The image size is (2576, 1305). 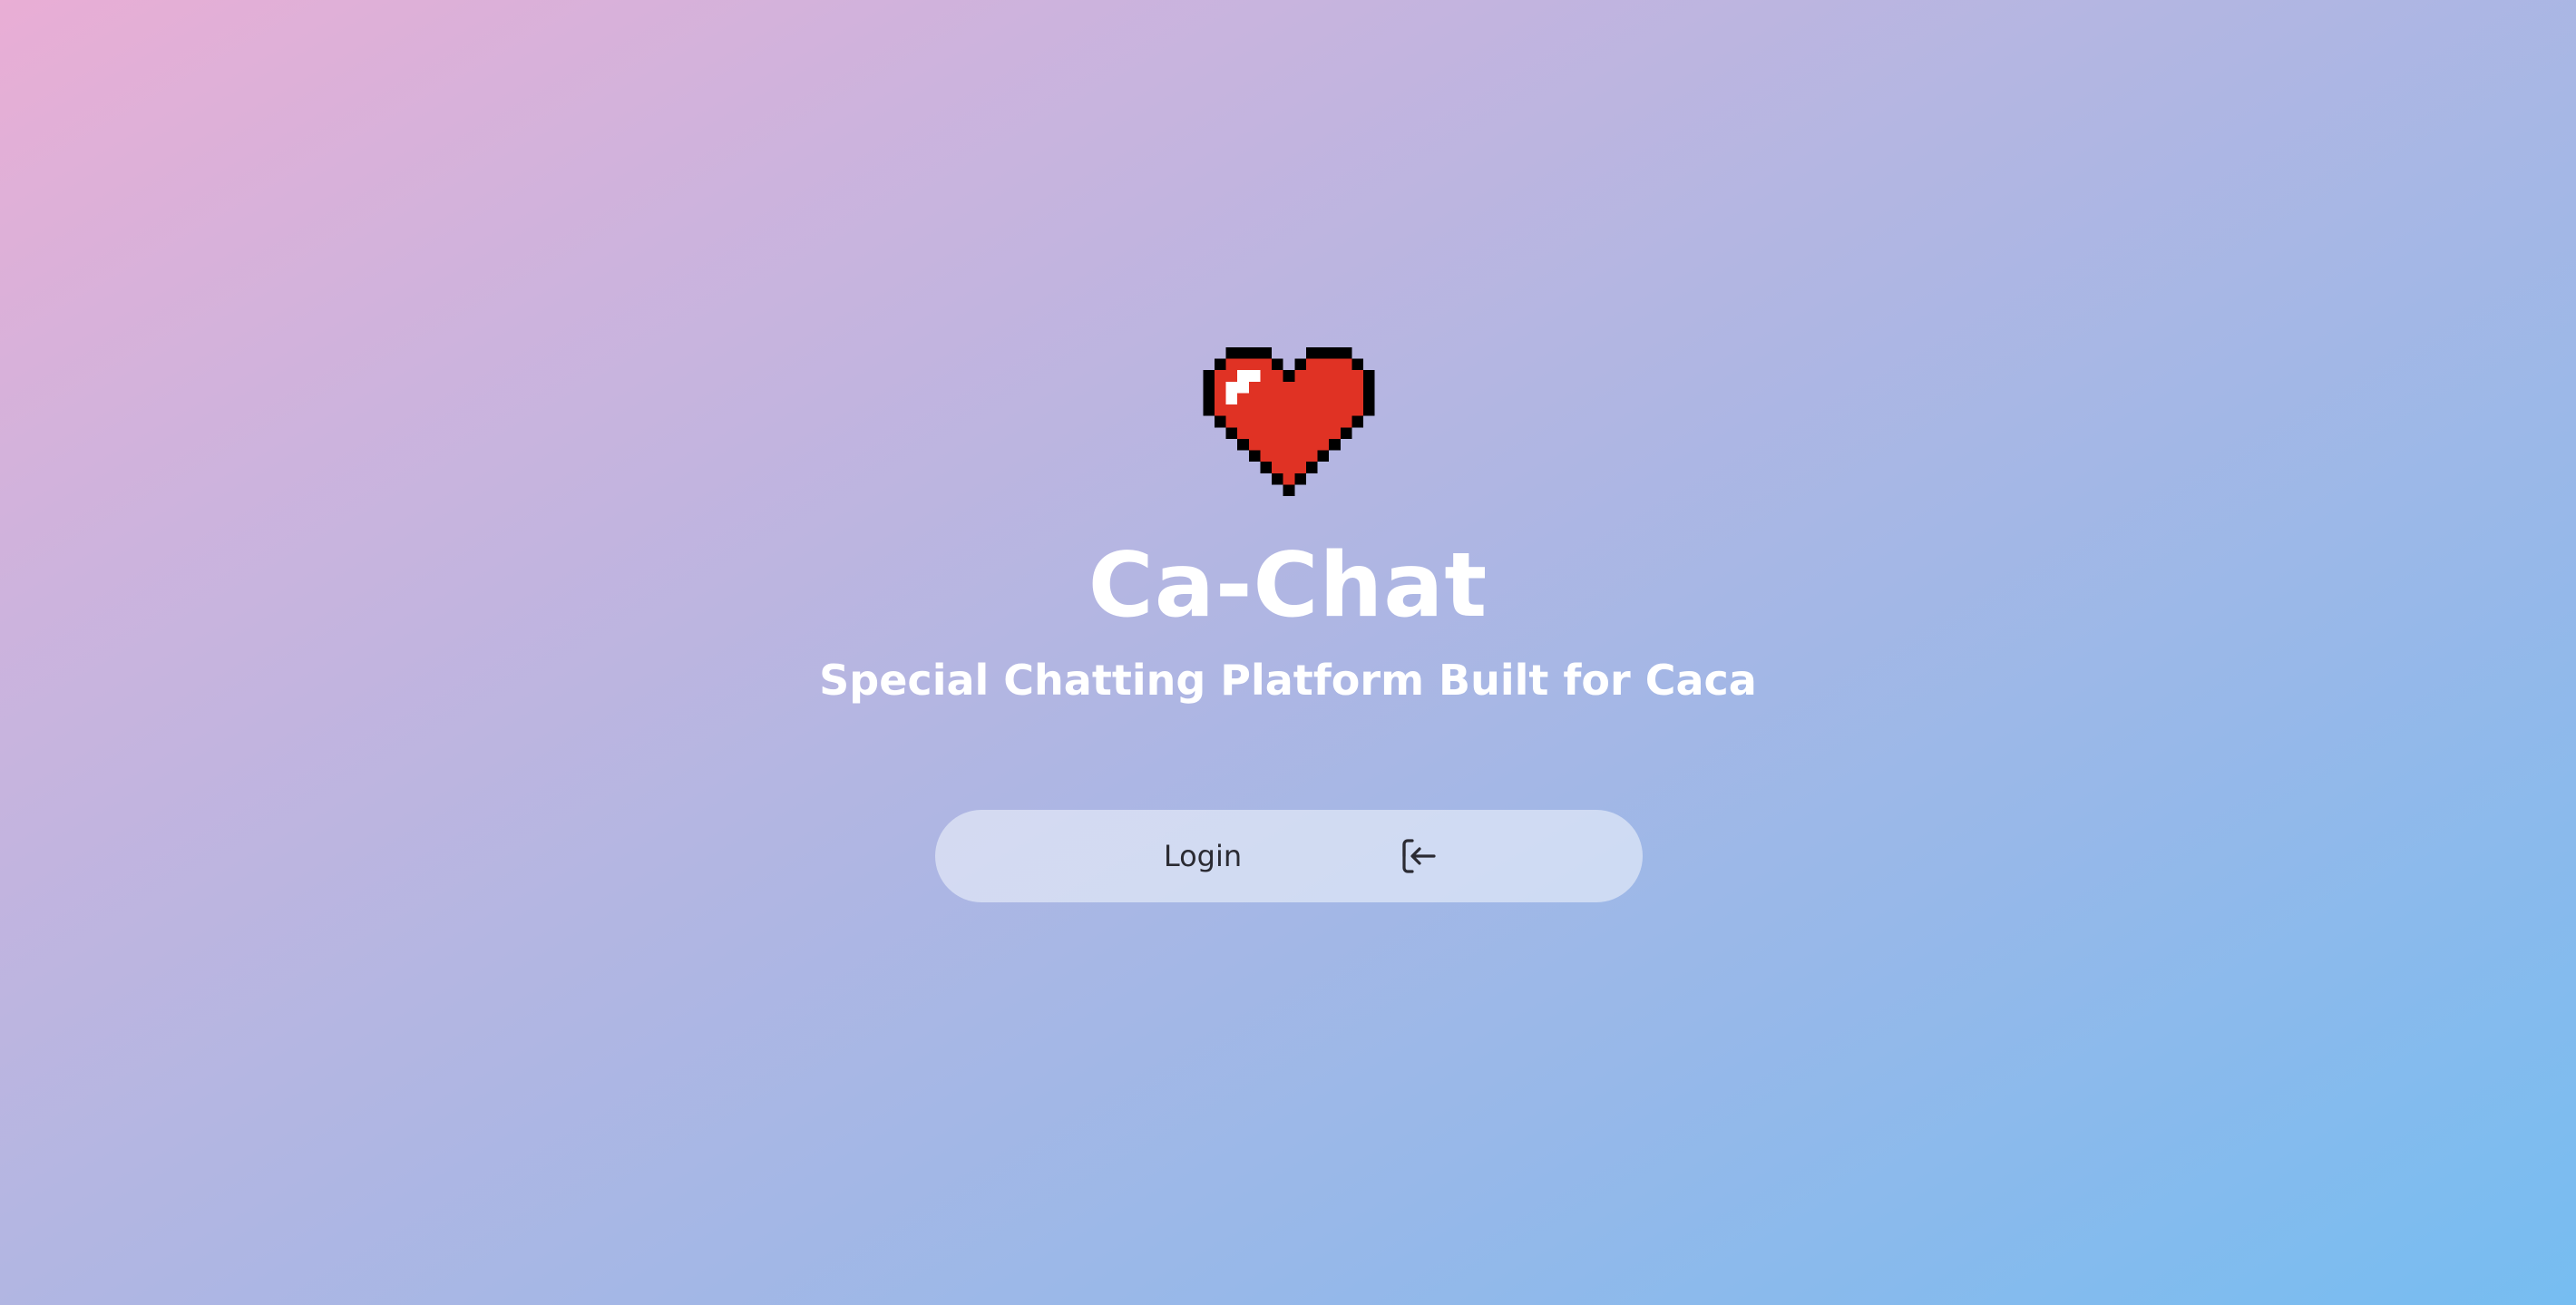 What do you see at coordinates (1289, 856) in the screenshot?
I see `login-button: Login` at bounding box center [1289, 856].